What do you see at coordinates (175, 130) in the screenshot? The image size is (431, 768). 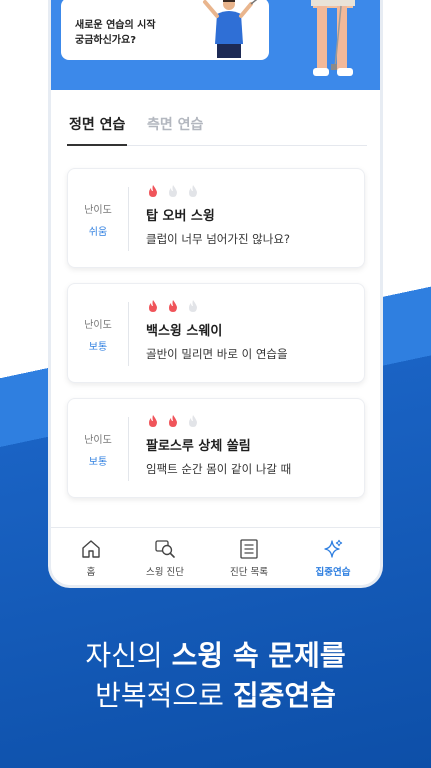 I see `tab-side-practice: 측면 연습` at bounding box center [175, 130].